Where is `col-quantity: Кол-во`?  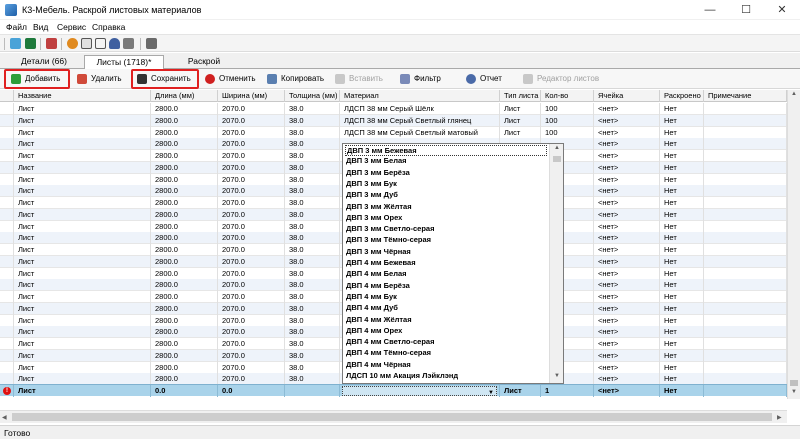 col-quantity: Кол-во is located at coordinates (567, 96).